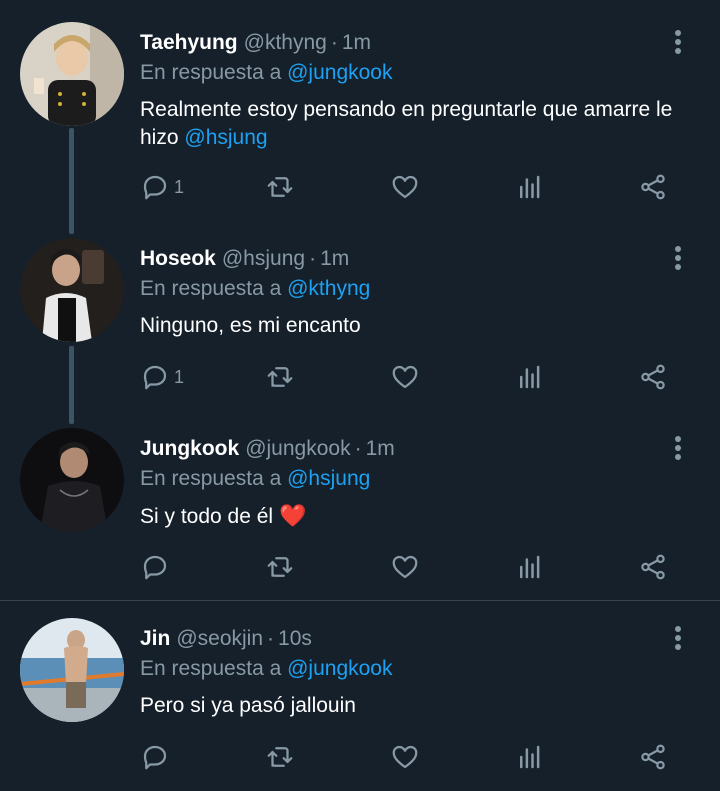  Describe the element at coordinates (248, 705) in the screenshot. I see `tweet-text-main: Pero si ya pasó jallouin` at that location.